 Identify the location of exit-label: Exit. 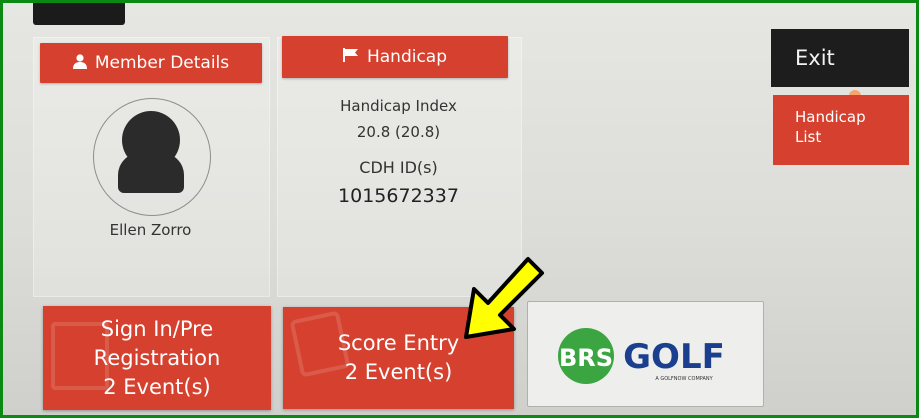
(815, 58).